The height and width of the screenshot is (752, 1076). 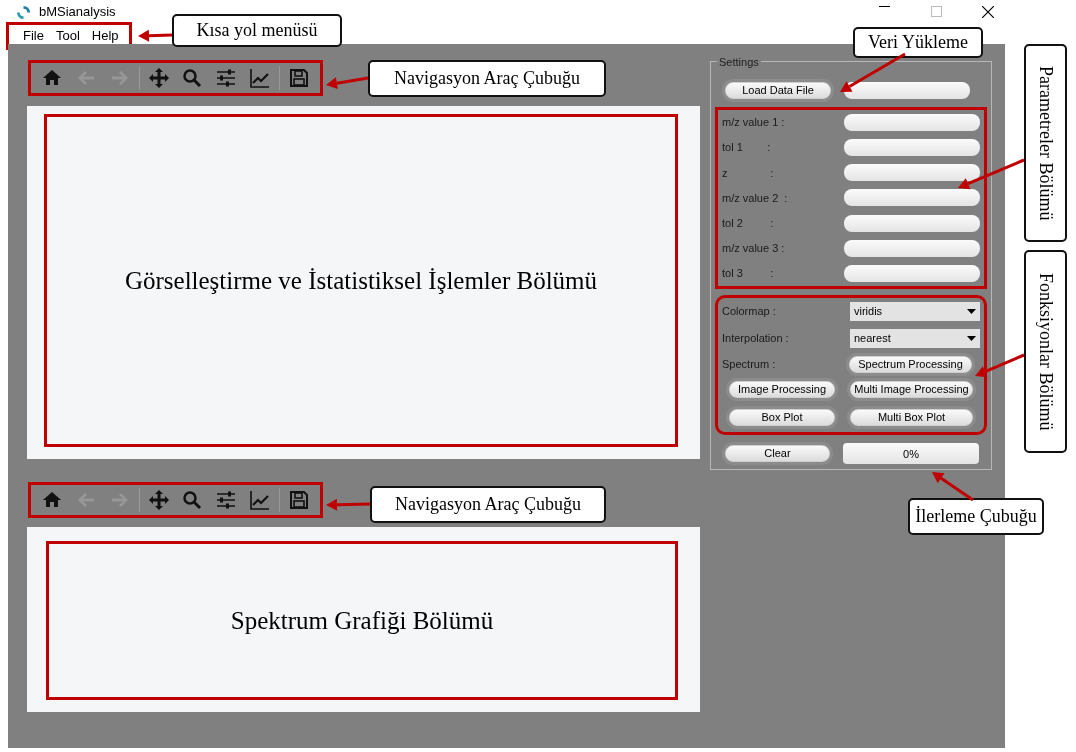 What do you see at coordinates (872, 339) in the screenshot?
I see `dropdown-value: nearest` at bounding box center [872, 339].